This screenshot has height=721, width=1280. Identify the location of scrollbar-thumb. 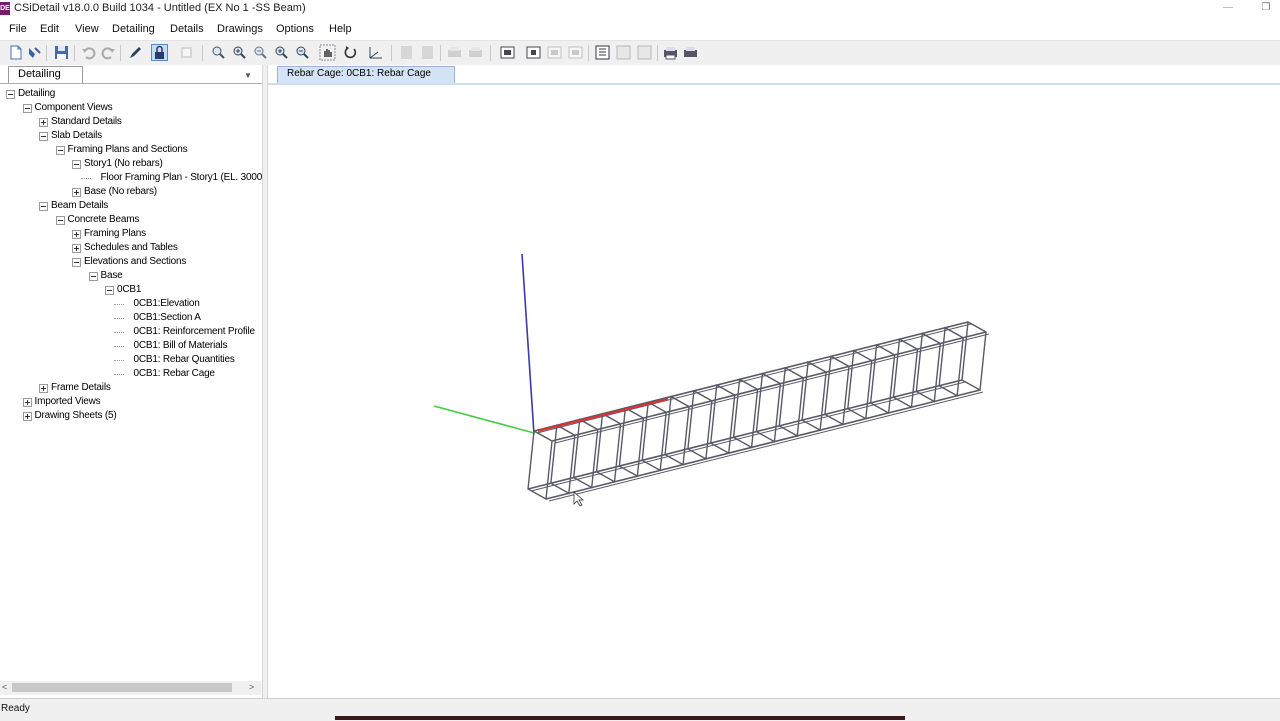
(122, 687).